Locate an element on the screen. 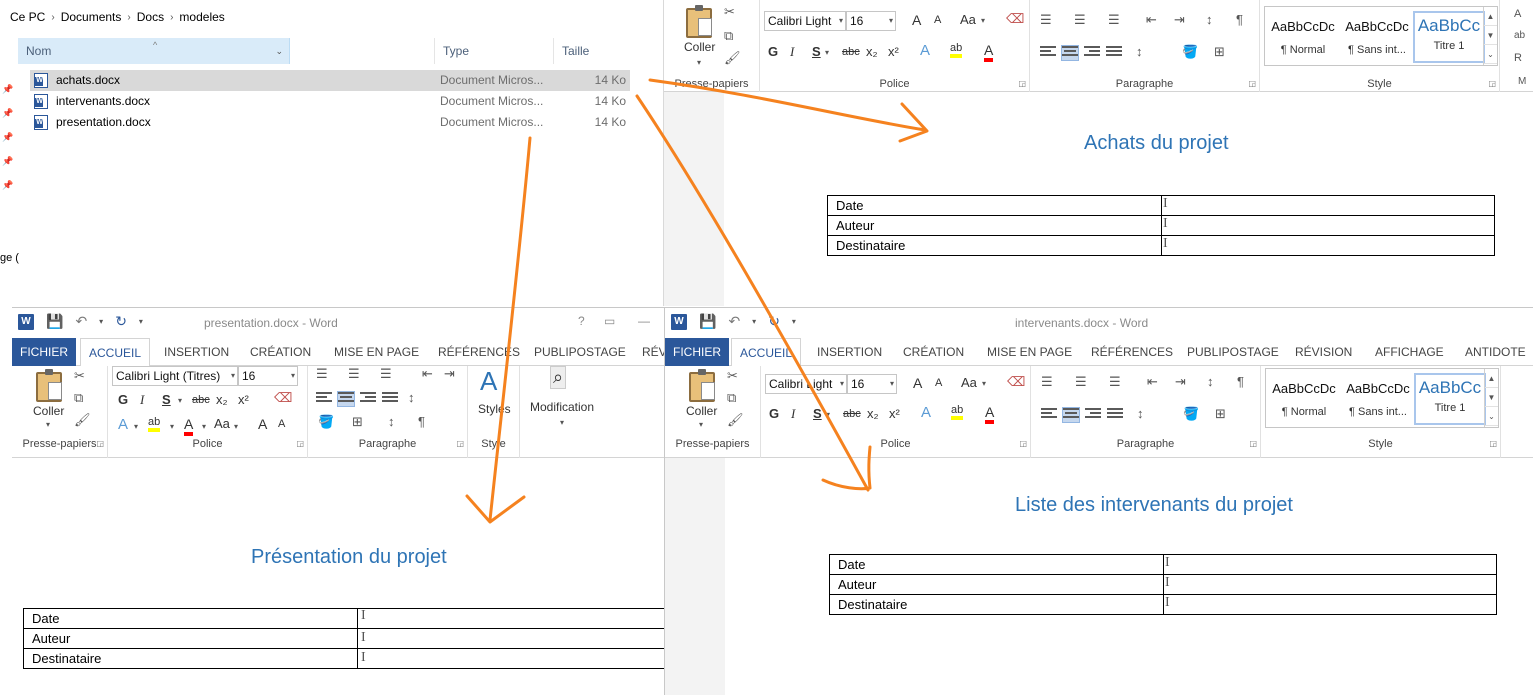 The width and height of the screenshot is (1533, 695). file-row-achats: W achats.docx Document Micros... 14 Ko is located at coordinates (330, 80).